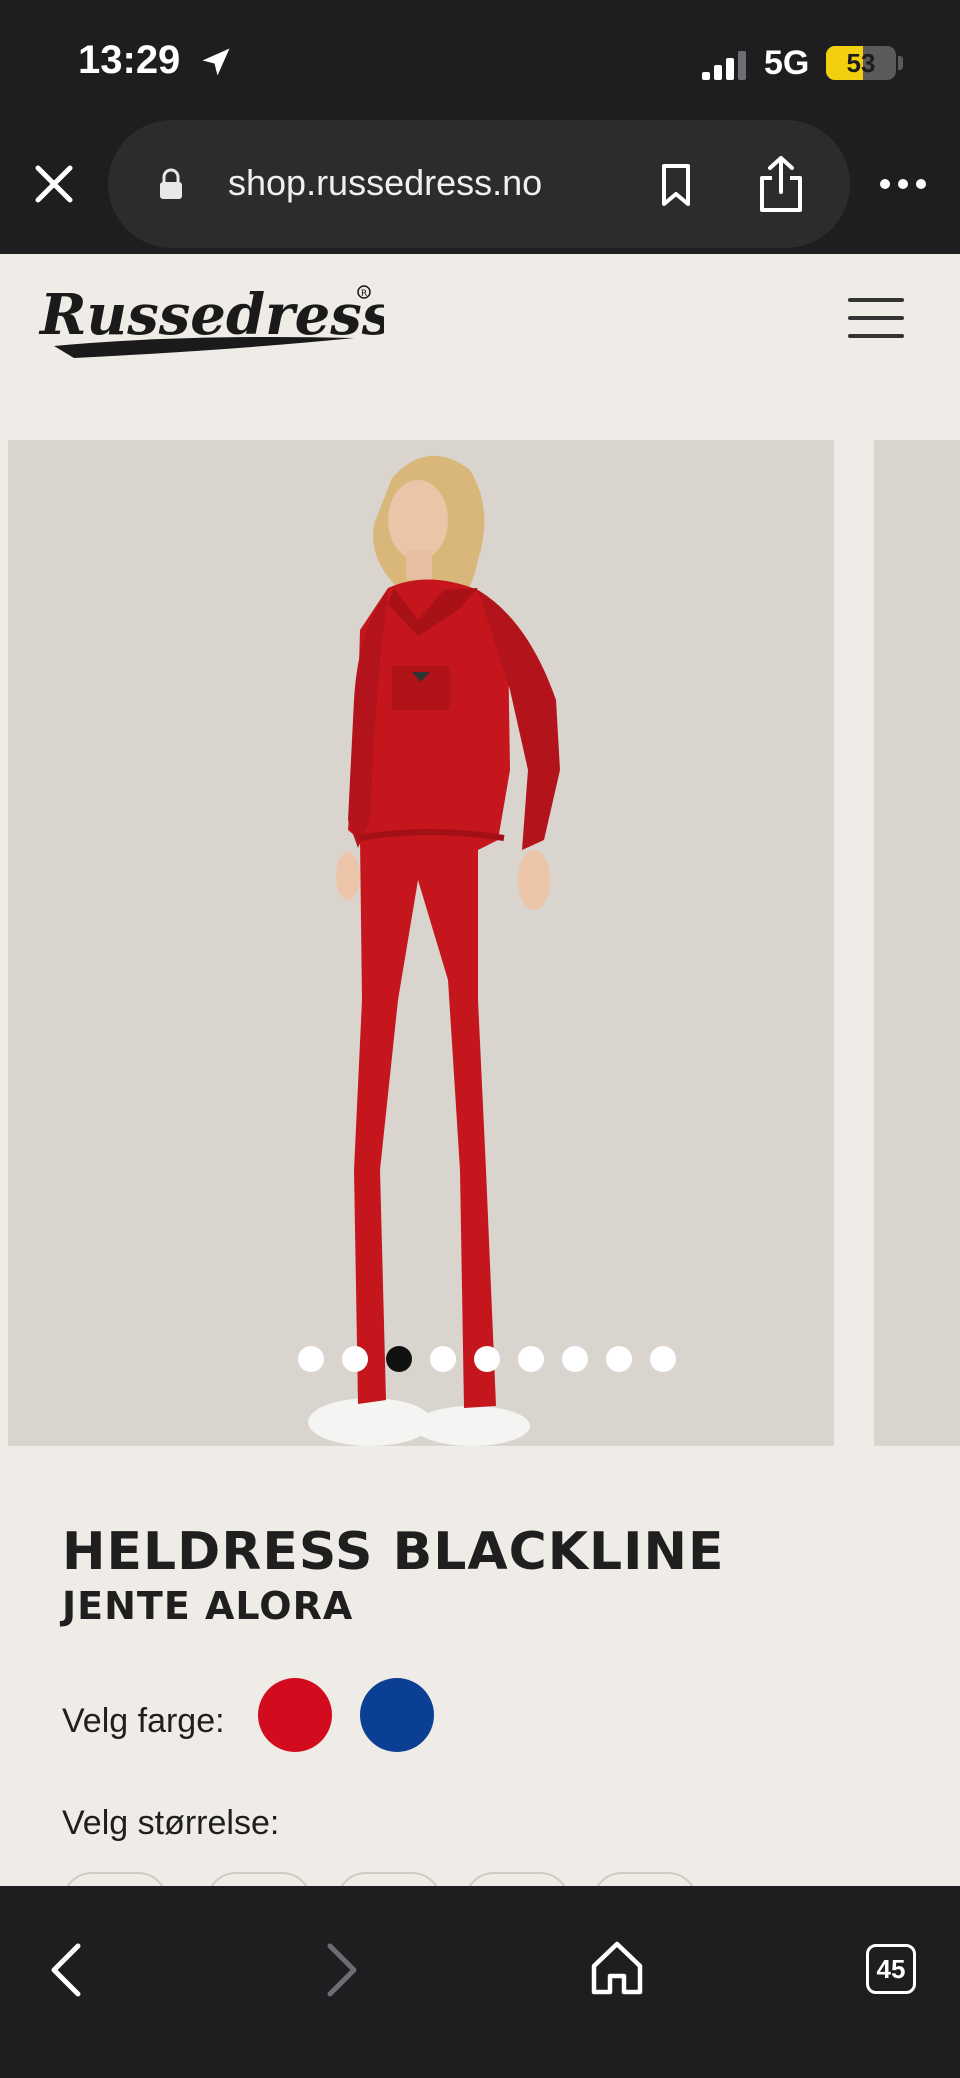  I want to click on chevron-left-icon, so click(66, 1970).